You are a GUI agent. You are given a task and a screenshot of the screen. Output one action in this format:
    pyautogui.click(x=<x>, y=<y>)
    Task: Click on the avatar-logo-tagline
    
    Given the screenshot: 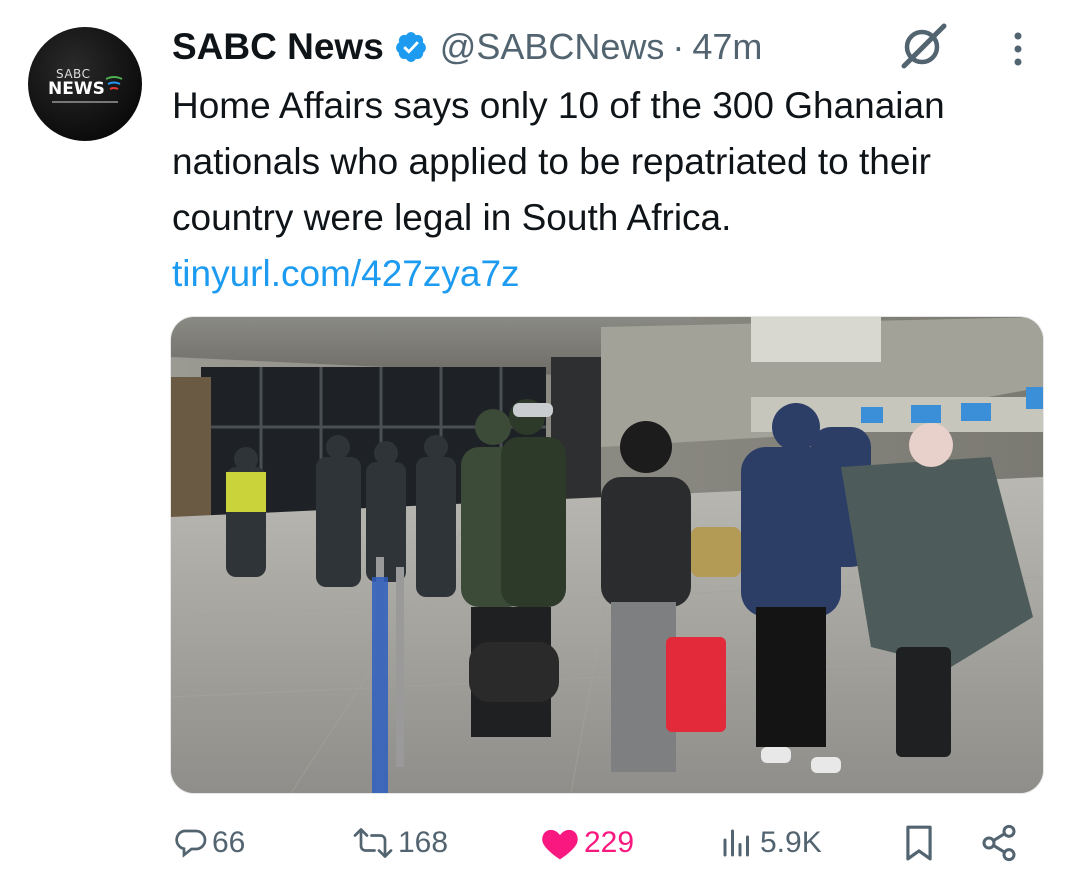 What is the action you would take?
    pyautogui.click(x=85, y=102)
    